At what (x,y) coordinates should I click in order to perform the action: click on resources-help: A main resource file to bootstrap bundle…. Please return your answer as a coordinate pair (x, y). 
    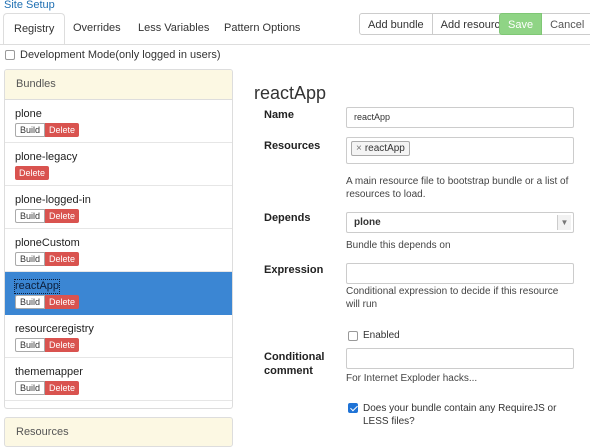
    Looking at the image, I should click on (457, 188).